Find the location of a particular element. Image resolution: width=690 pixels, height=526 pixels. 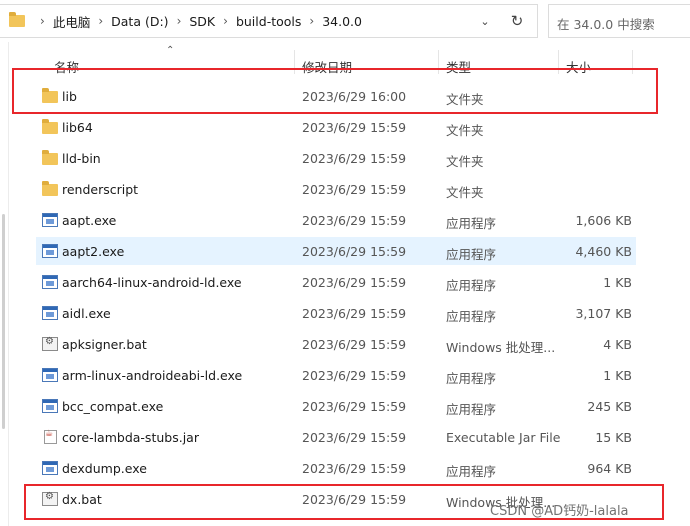

search-input: 在 34.0.0 中搜索 is located at coordinates (619, 21).